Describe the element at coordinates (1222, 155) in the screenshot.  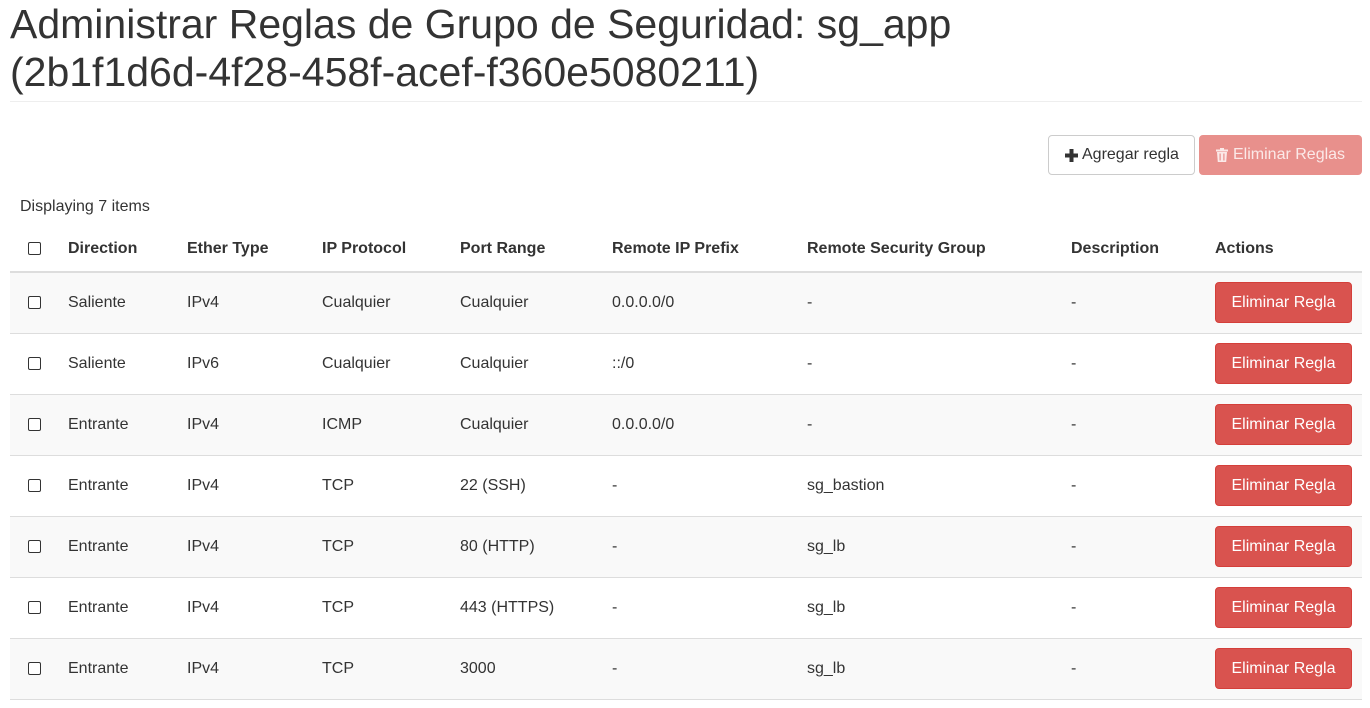
I see `trash-icon` at that location.